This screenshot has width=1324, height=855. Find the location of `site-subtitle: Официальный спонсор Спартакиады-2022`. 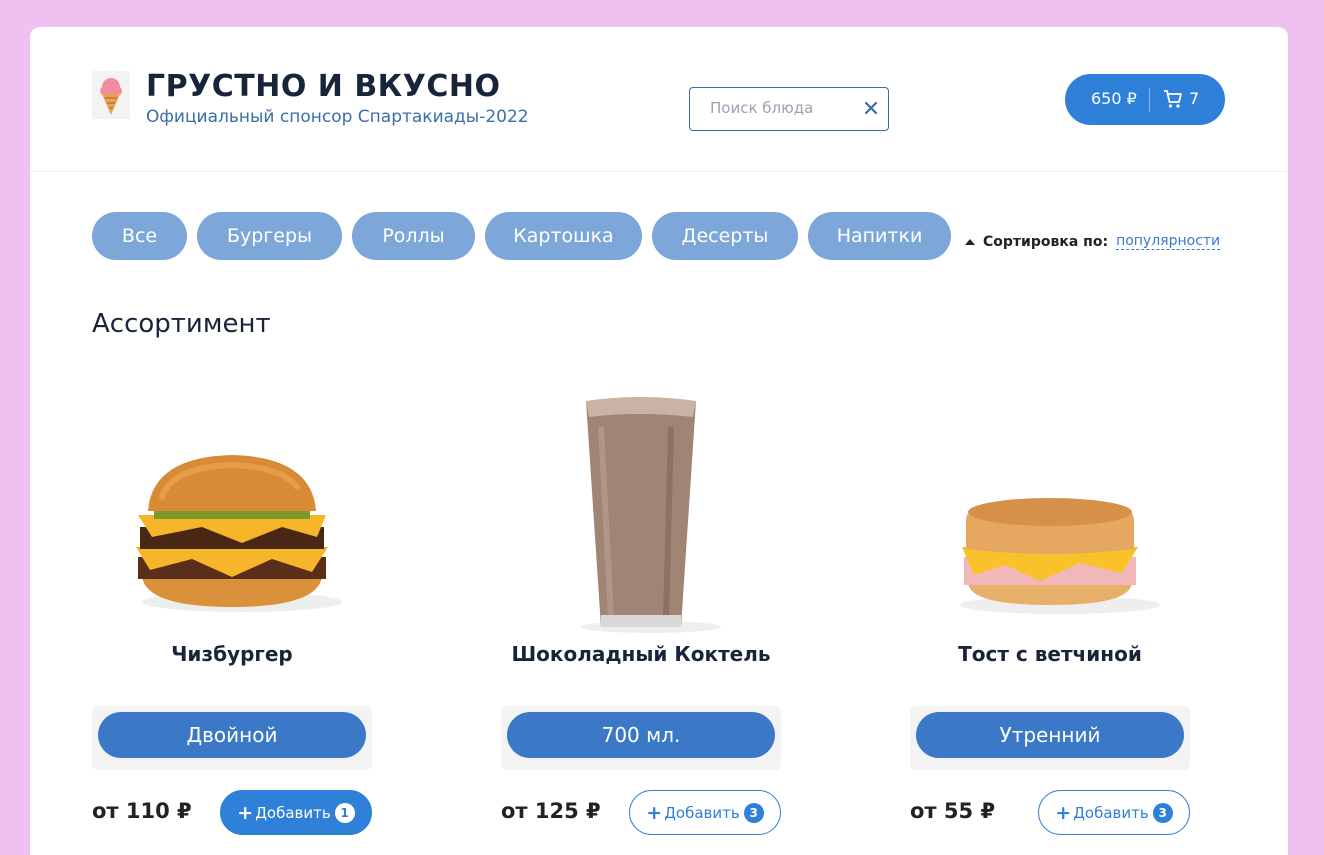

site-subtitle: Официальный спонсор Спартакиады-2022 is located at coordinates (337, 117).